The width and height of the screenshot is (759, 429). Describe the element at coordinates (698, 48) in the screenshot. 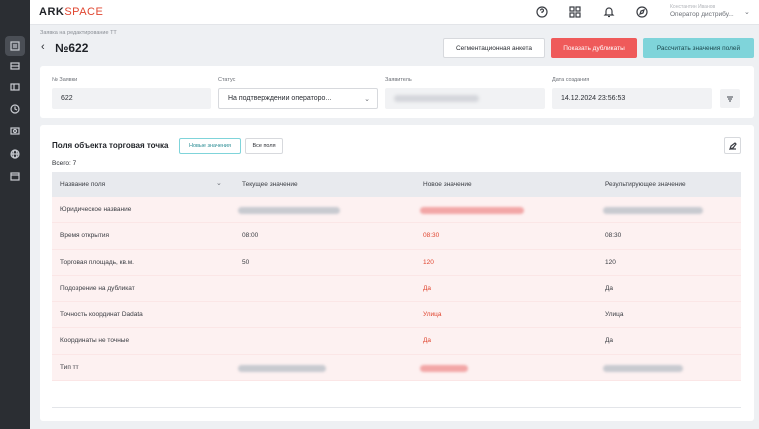

I see `calculate-fields-button: Рассчитать значения полей` at that location.